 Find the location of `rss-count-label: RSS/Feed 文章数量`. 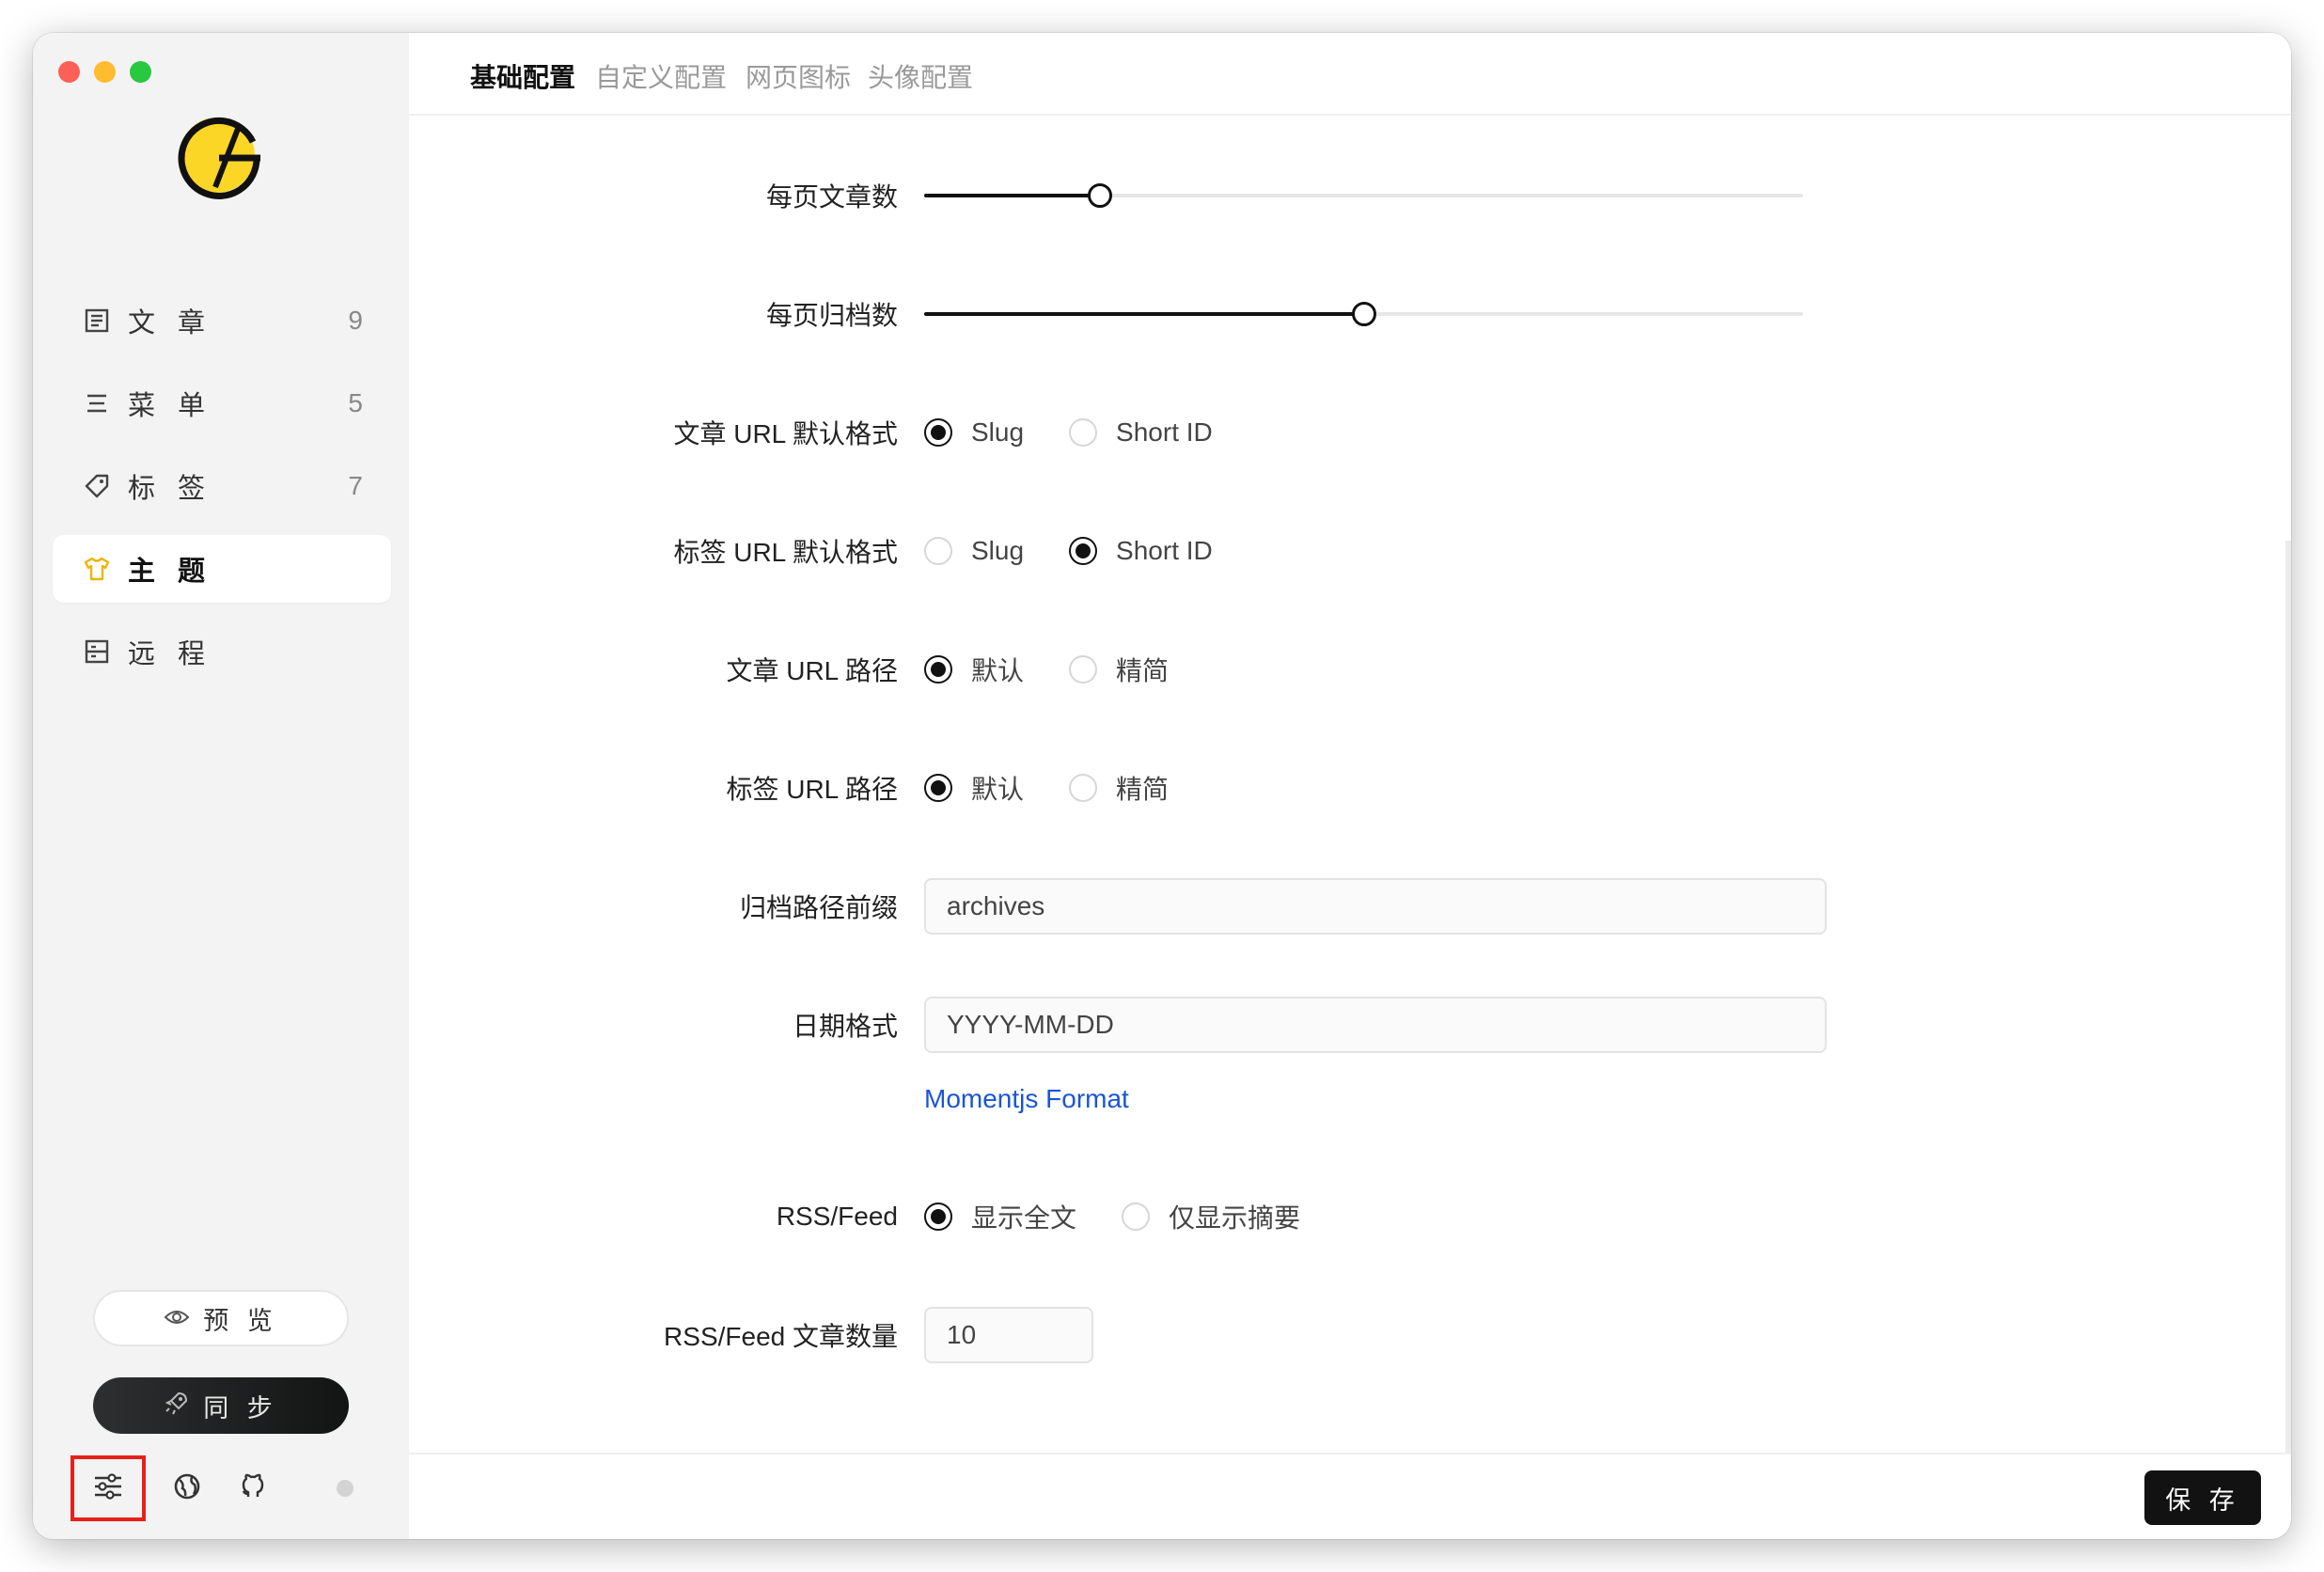

rss-count-label: RSS/Feed 文章数量 is located at coordinates (781, 1336).